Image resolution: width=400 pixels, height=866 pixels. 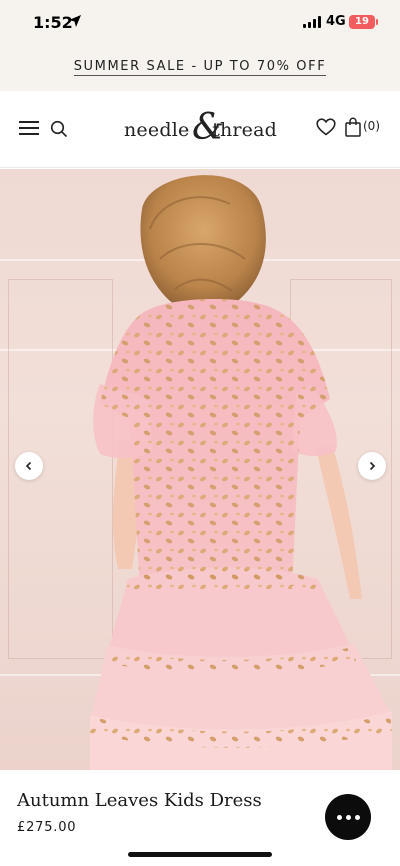 What do you see at coordinates (336, 21) in the screenshot?
I see `network-type: 4G` at bounding box center [336, 21].